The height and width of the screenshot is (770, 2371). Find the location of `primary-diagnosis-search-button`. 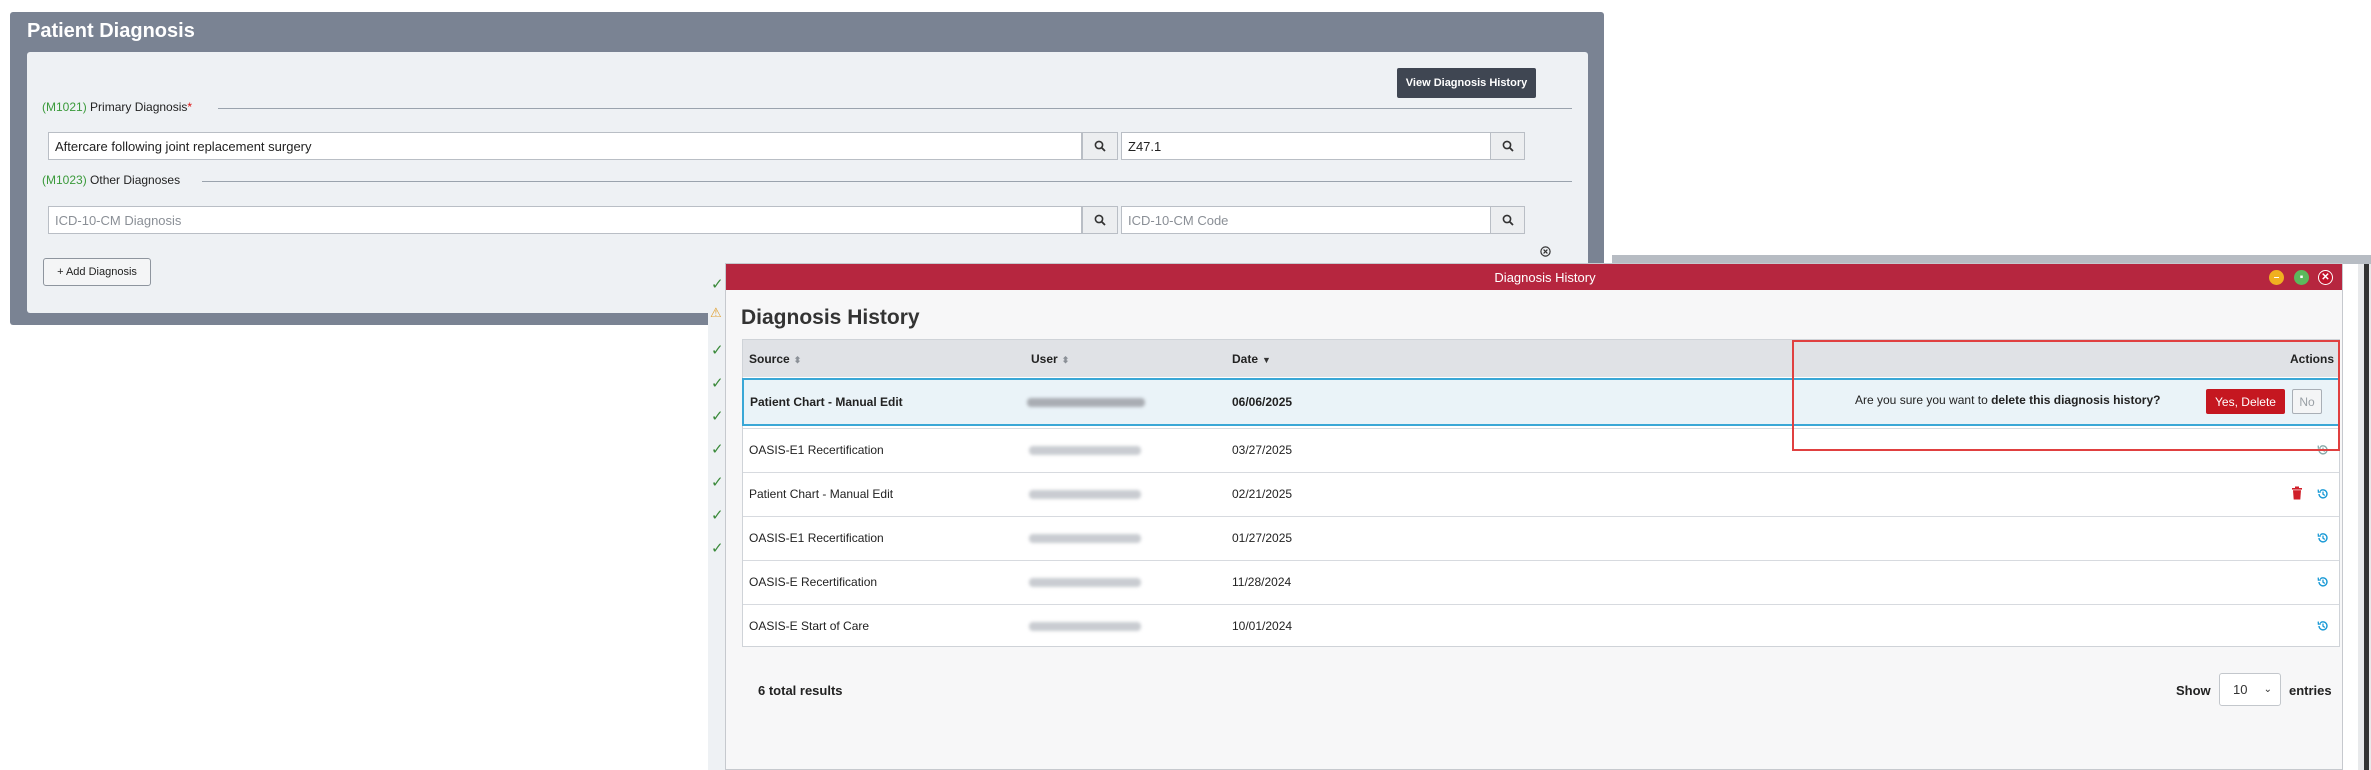

primary-diagnosis-search-button is located at coordinates (1100, 146).